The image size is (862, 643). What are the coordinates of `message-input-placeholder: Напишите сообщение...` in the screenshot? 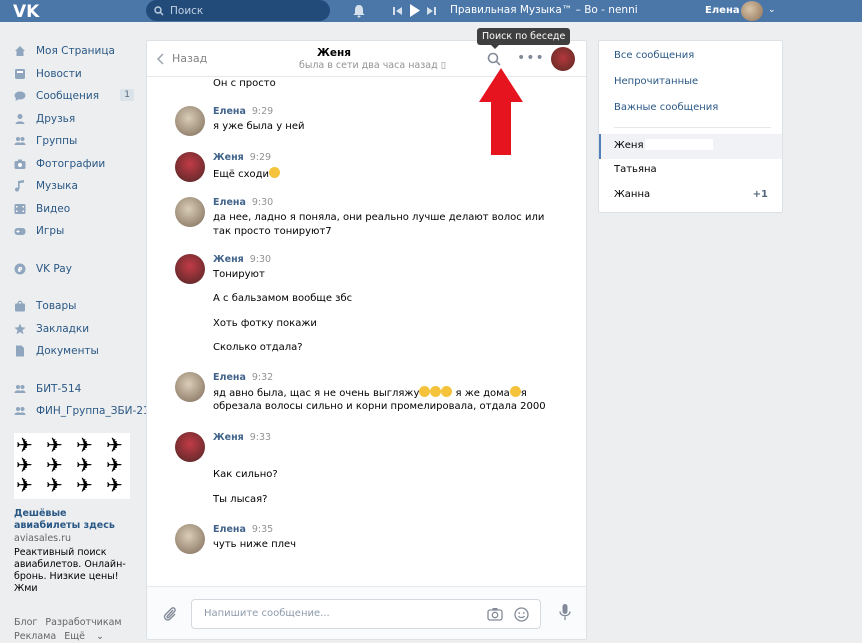 It's located at (267, 613).